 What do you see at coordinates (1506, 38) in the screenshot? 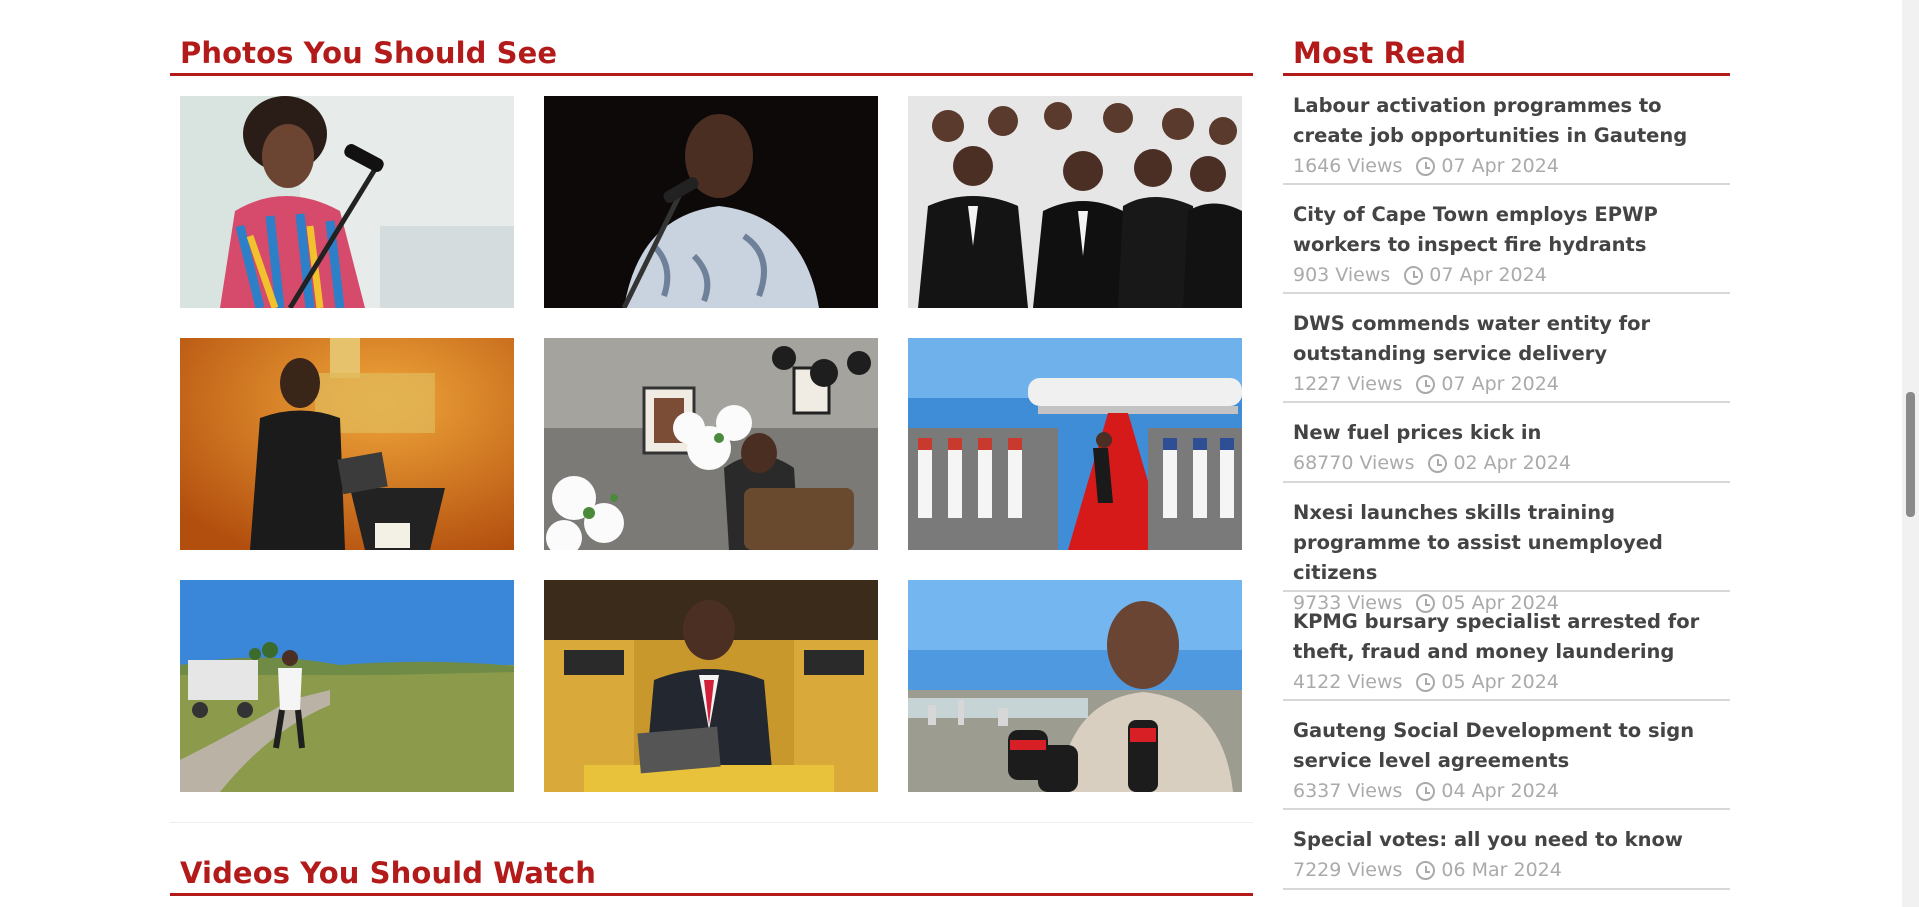
I see `most-read-header: Most Read` at bounding box center [1506, 38].